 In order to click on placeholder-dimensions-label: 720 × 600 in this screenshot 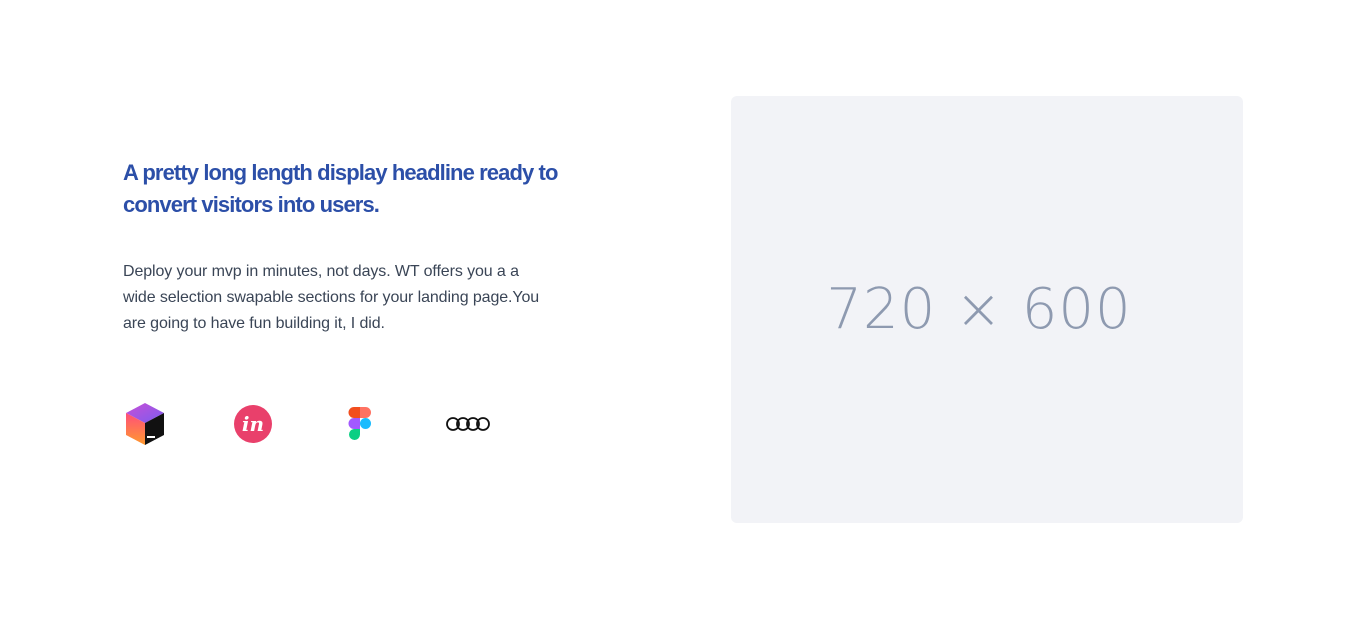, I will do `click(979, 309)`.